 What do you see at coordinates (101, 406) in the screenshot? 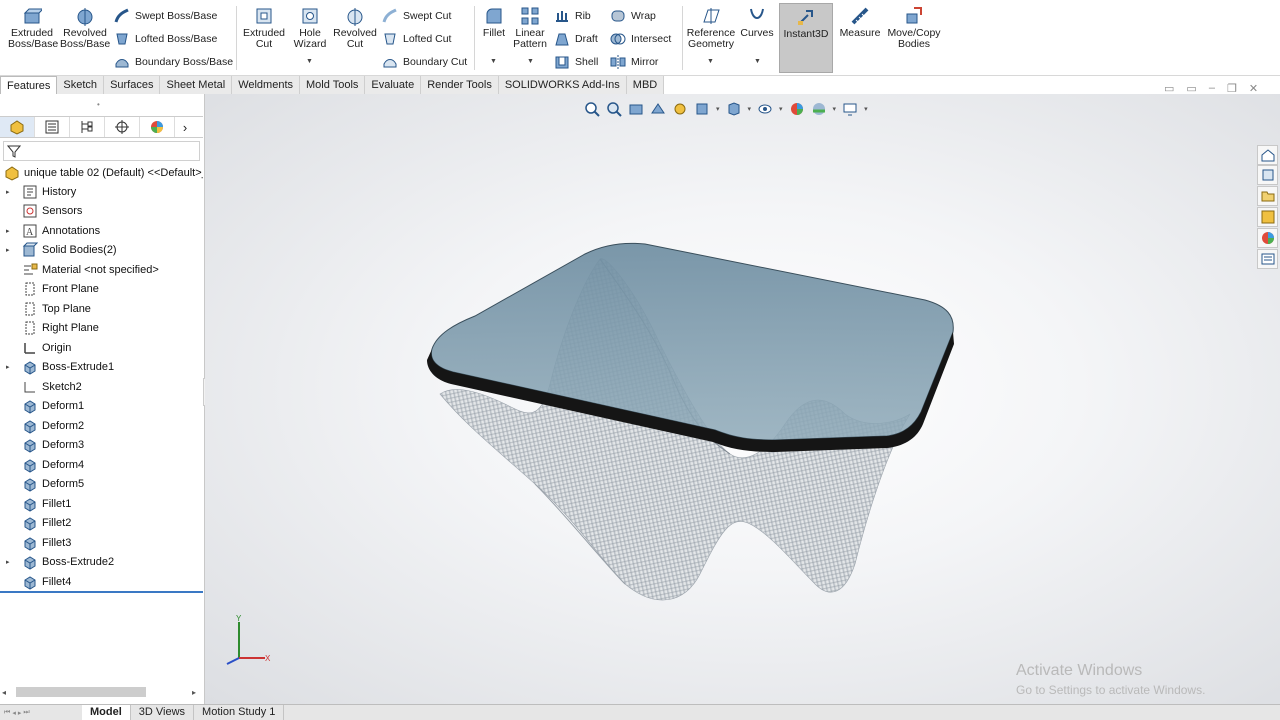
I see `tree-item-deform1: Deform1` at bounding box center [101, 406].